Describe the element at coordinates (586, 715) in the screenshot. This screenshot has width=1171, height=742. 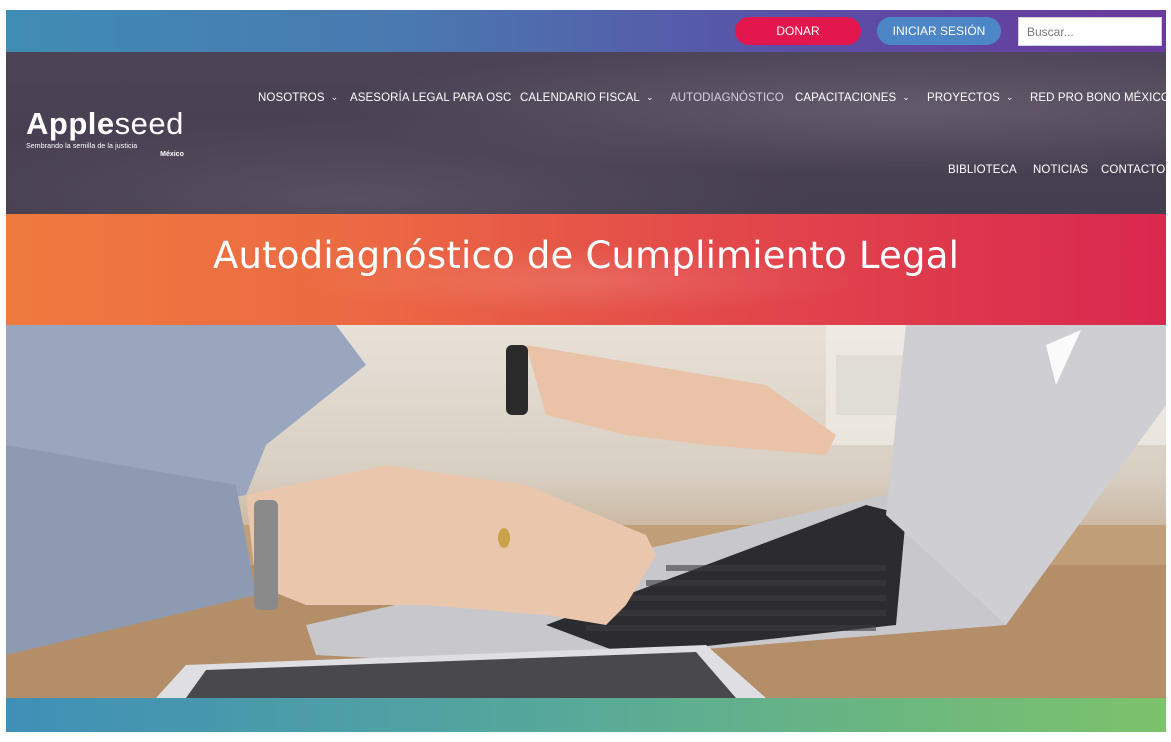
I see `bottom-gradient-strip` at that location.